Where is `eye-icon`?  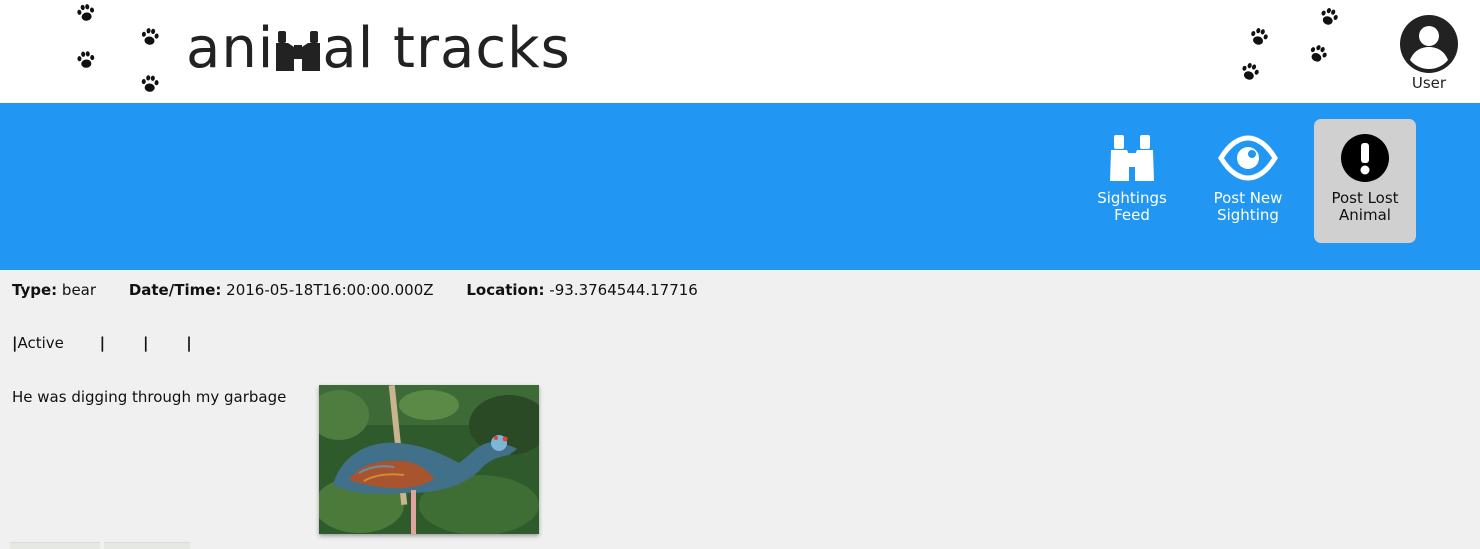 eye-icon is located at coordinates (1248, 158).